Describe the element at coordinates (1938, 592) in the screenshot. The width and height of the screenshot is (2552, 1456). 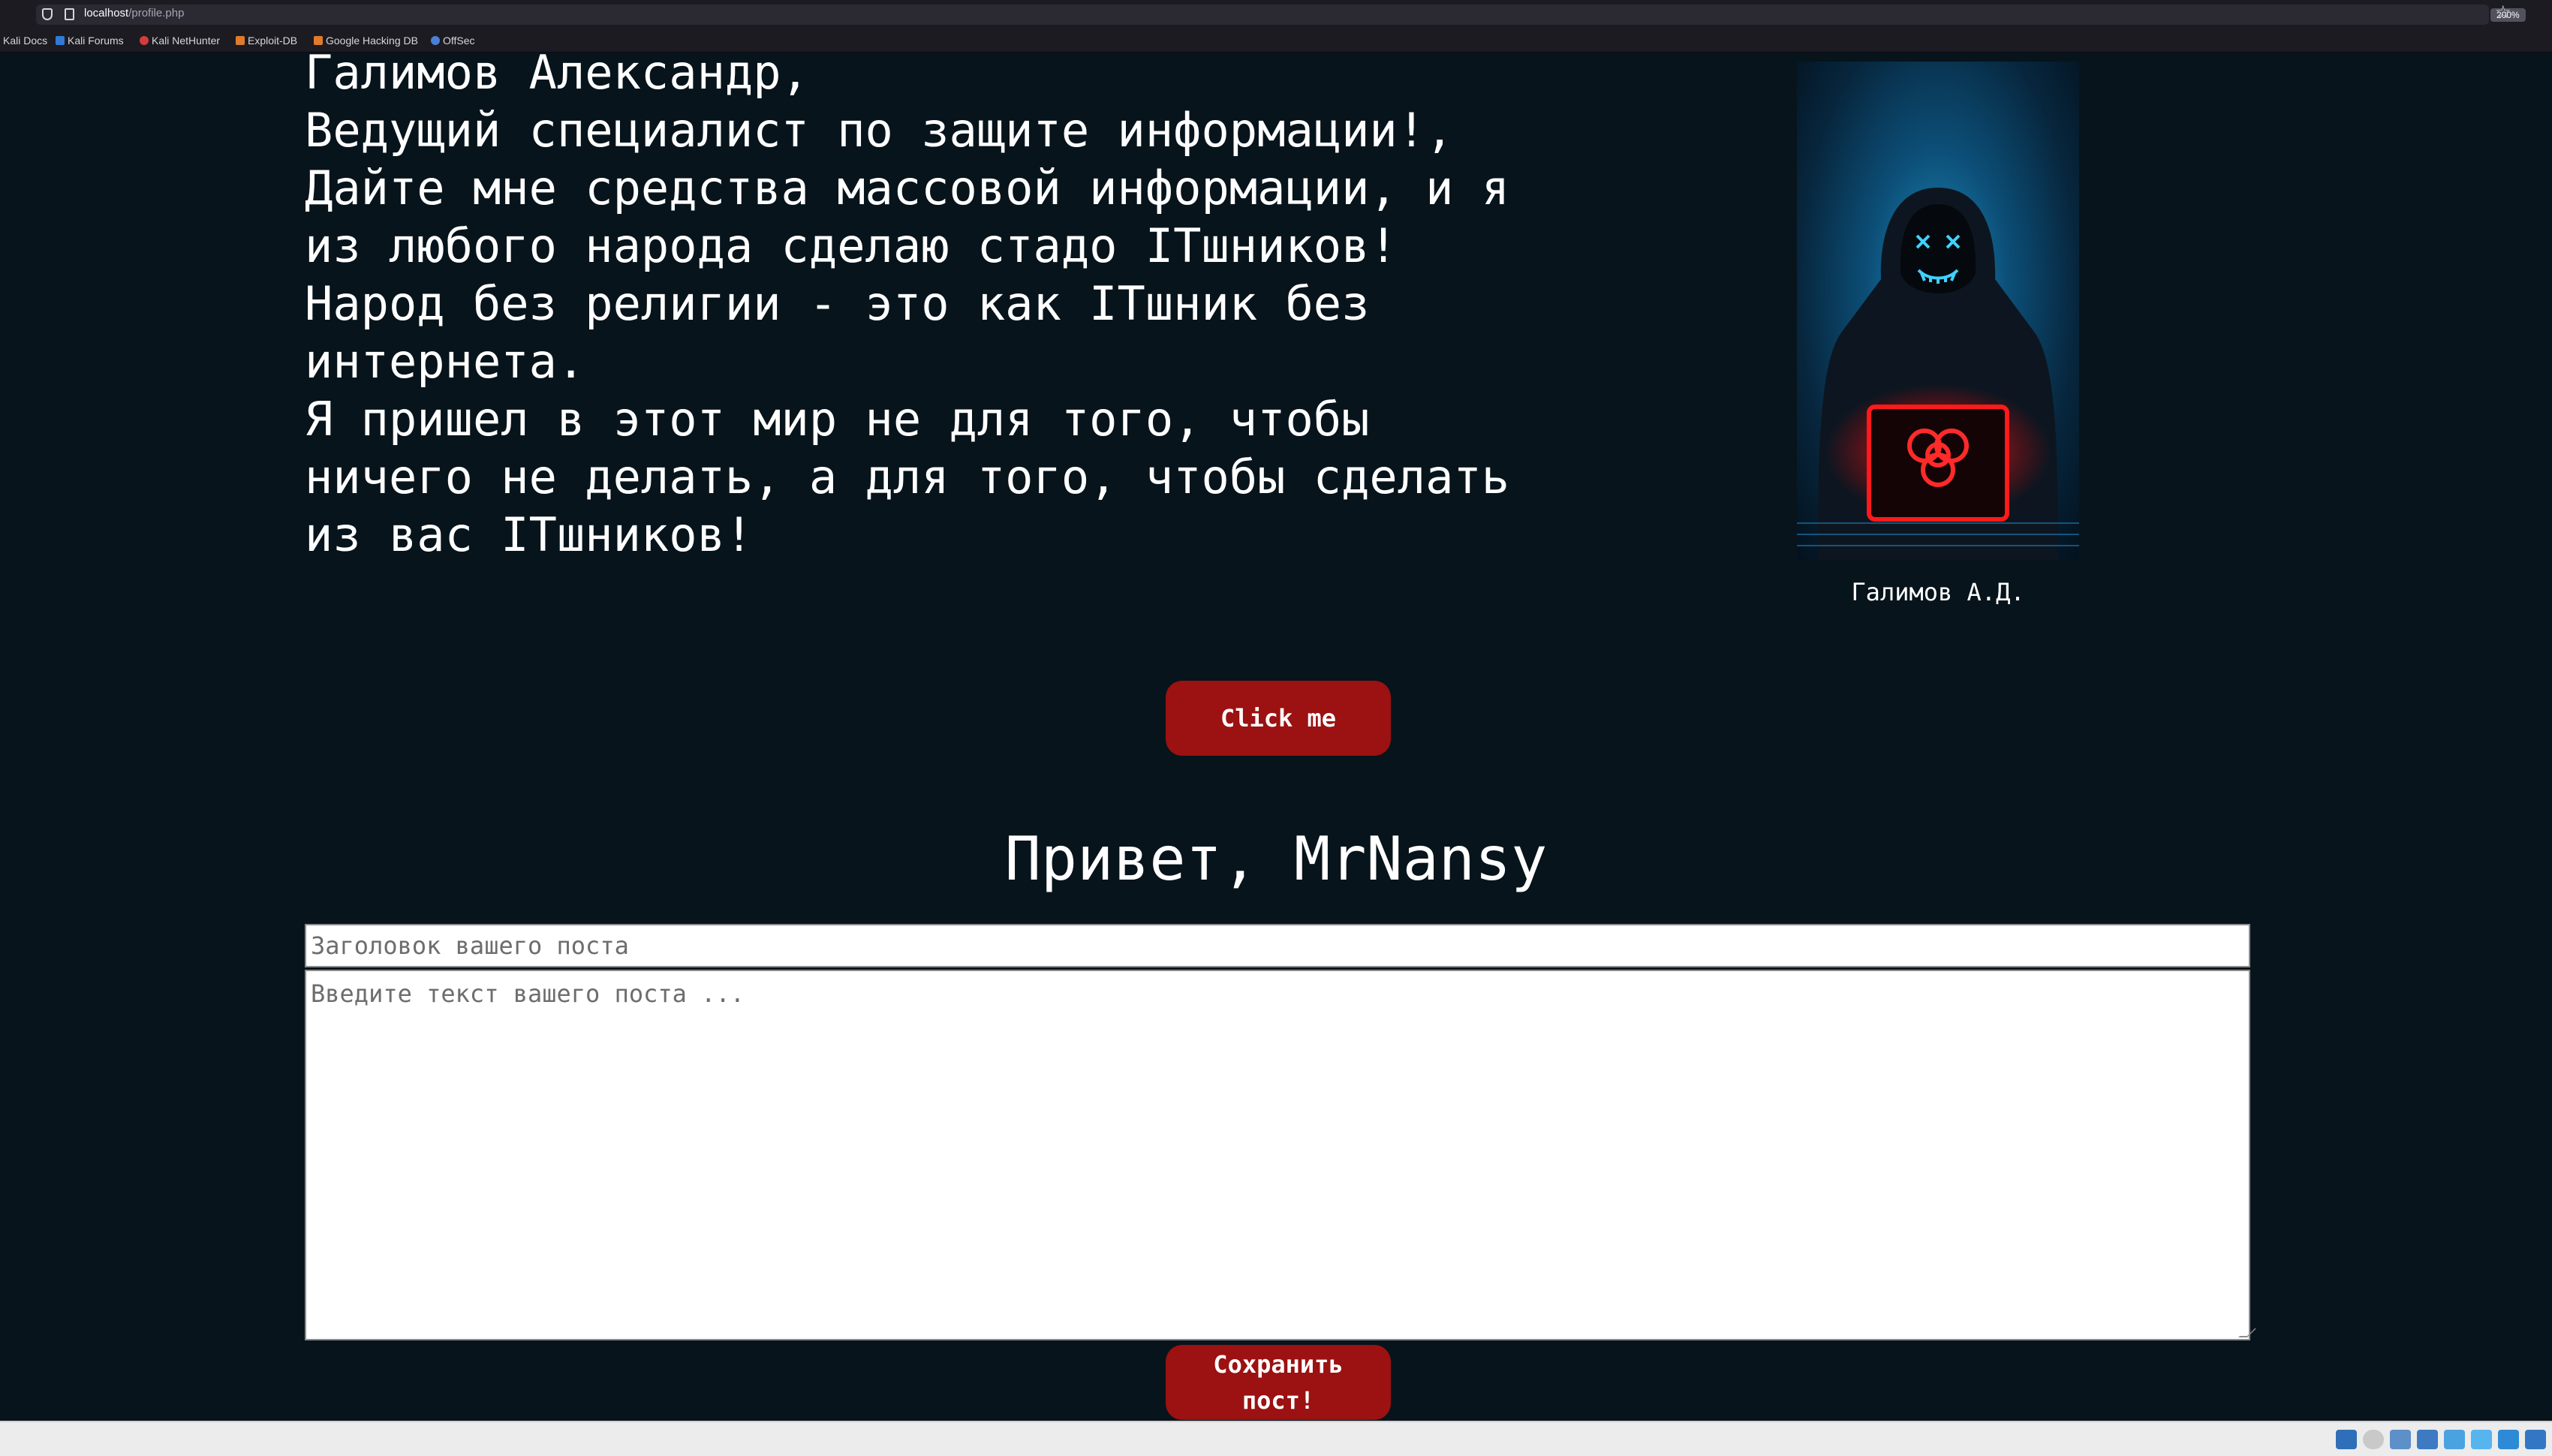
I see `portrait-caption: Галимов А.Д.` at that location.